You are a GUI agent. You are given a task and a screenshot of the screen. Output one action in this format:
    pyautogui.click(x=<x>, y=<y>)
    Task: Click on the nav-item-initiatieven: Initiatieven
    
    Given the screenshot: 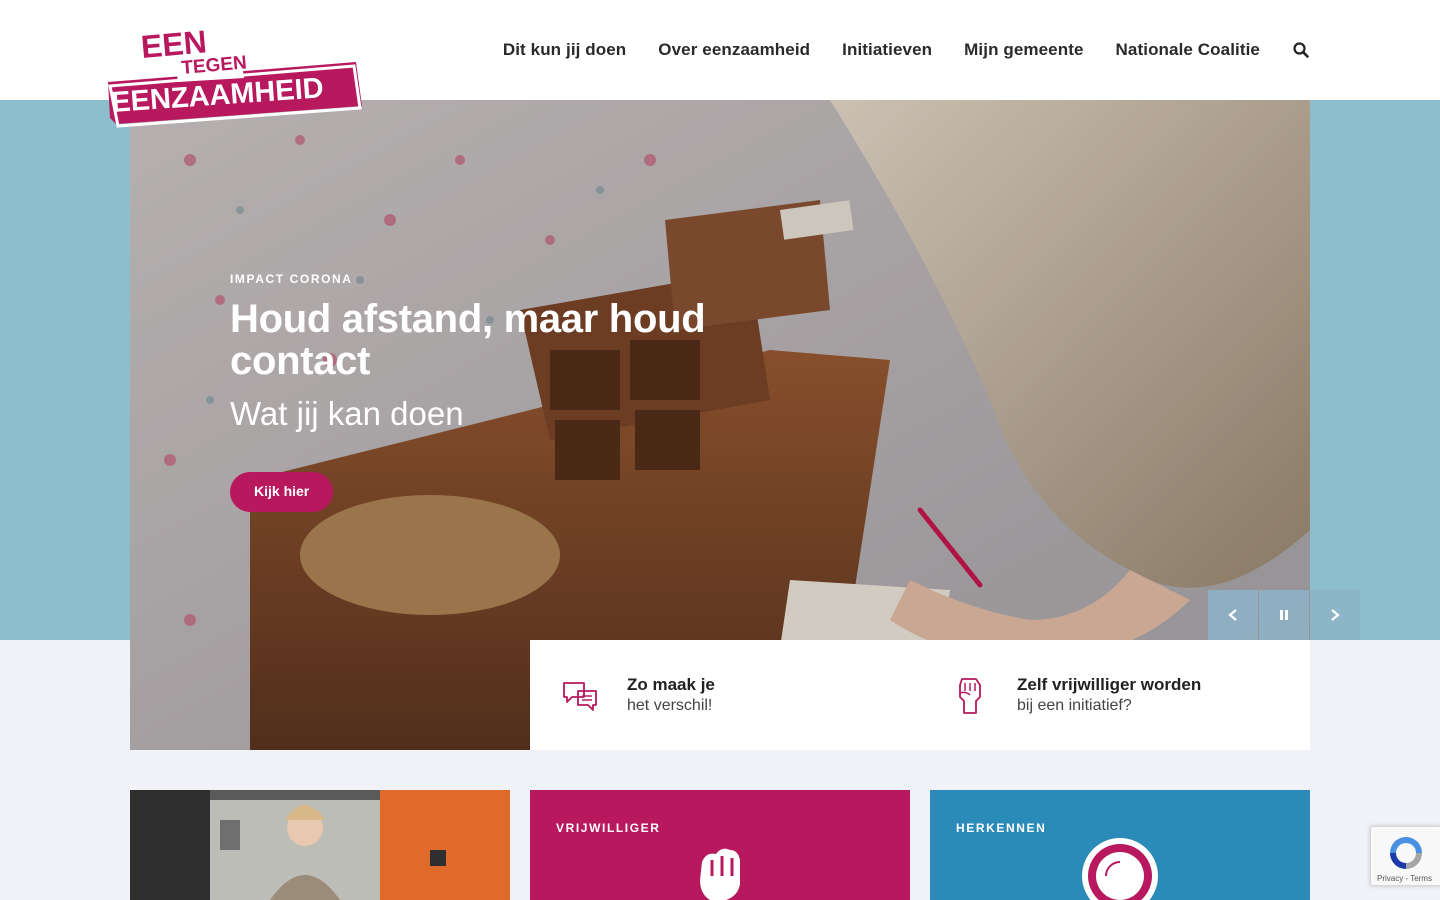 What is the action you would take?
    pyautogui.click(x=887, y=50)
    